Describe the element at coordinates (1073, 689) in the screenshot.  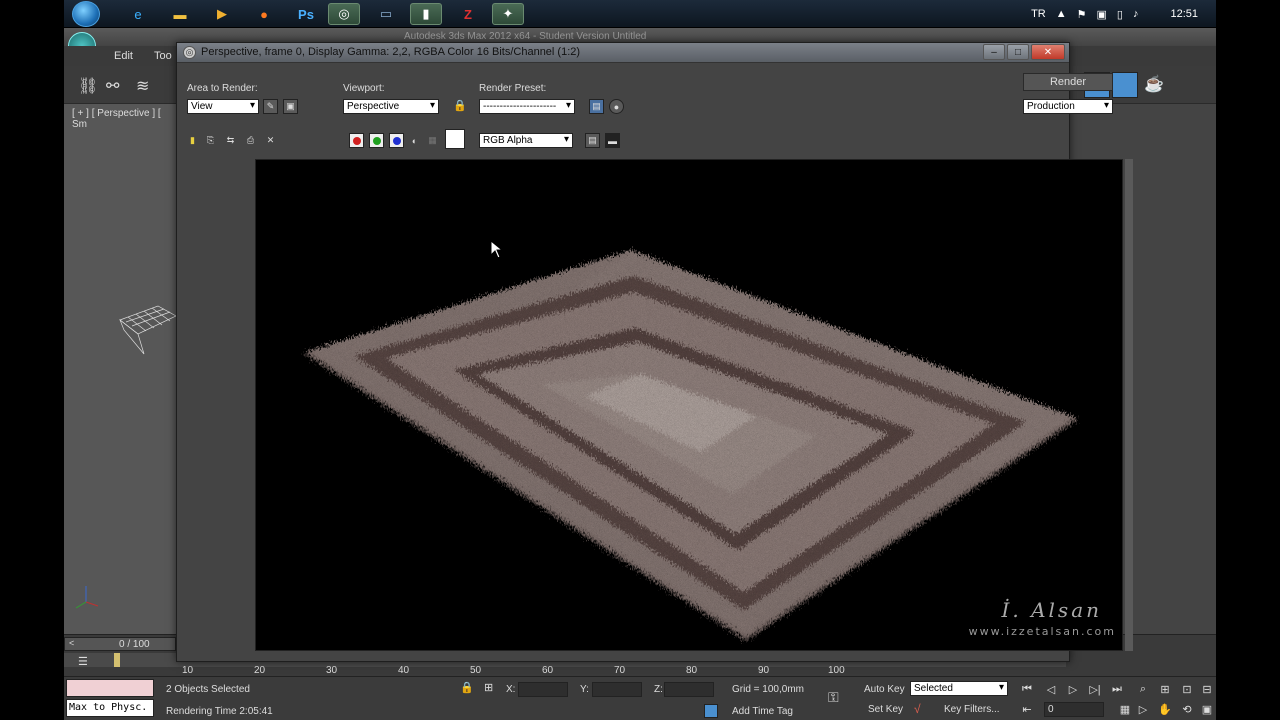
I see `play-icon: ▷` at that location.